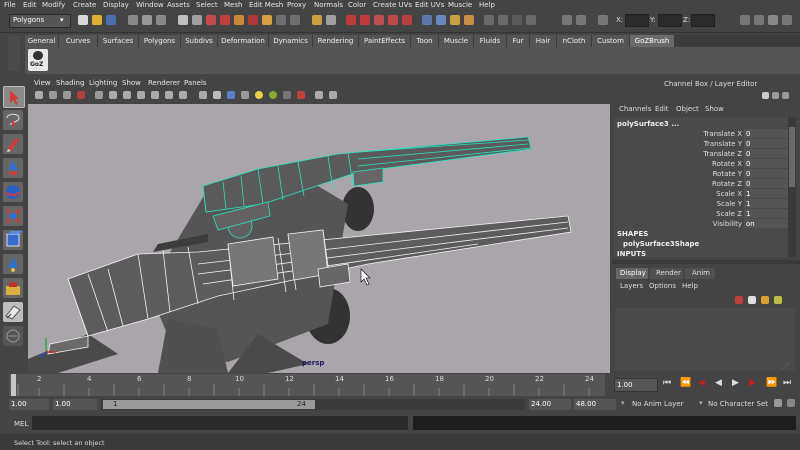 This screenshot has width=800, height=450. Describe the element at coordinates (735, 383) in the screenshot. I see `play-forward-icon: ▶` at that location.